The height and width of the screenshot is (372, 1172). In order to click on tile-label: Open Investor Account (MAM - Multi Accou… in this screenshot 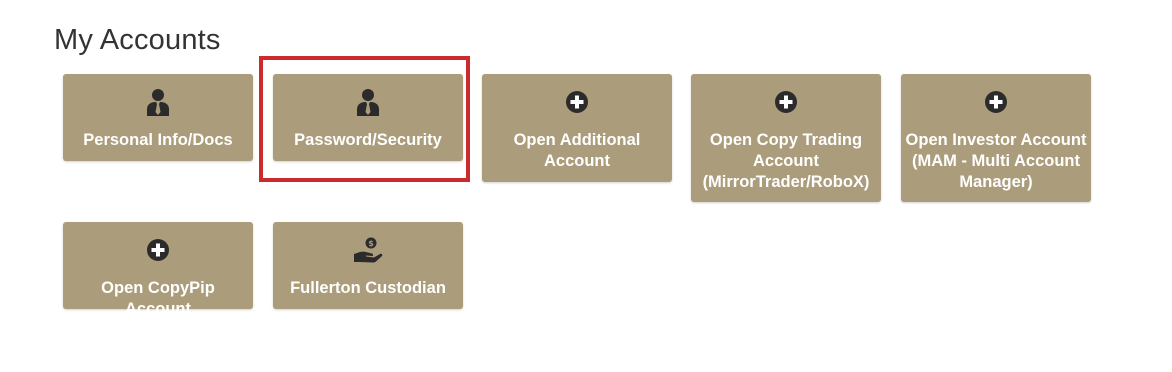, I will do `click(996, 161)`.